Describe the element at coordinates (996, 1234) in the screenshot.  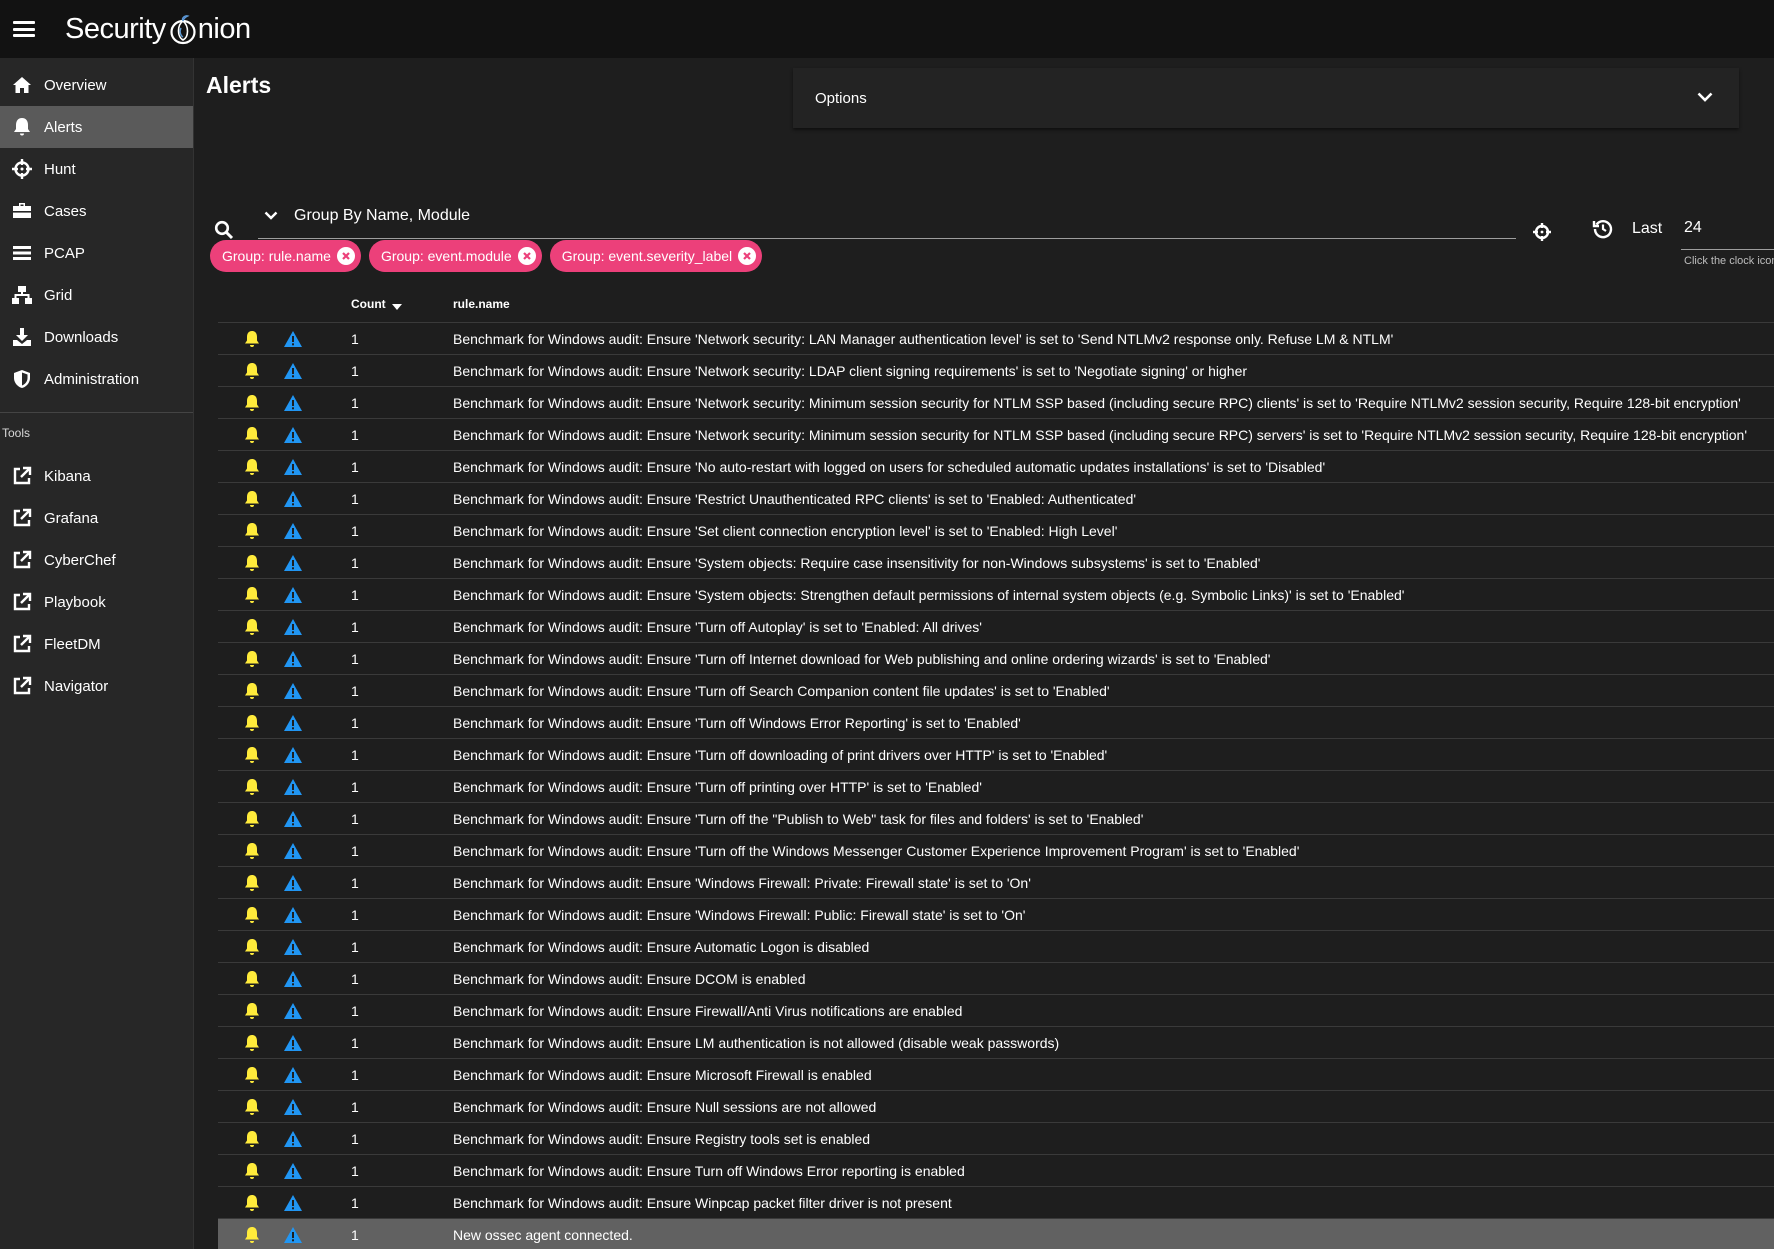
I see `table-row: 1 New ossec agent connected.` at that location.